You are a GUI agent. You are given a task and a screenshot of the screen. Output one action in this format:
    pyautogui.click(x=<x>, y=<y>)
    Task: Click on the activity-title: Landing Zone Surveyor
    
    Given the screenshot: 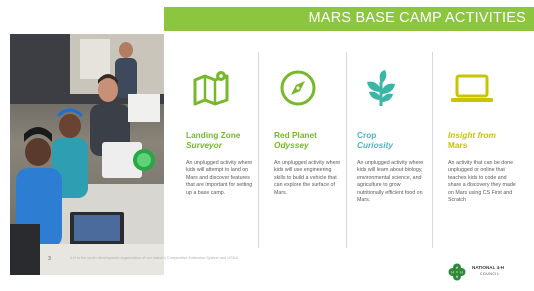 What is the action you would take?
    pyautogui.click(x=213, y=140)
    